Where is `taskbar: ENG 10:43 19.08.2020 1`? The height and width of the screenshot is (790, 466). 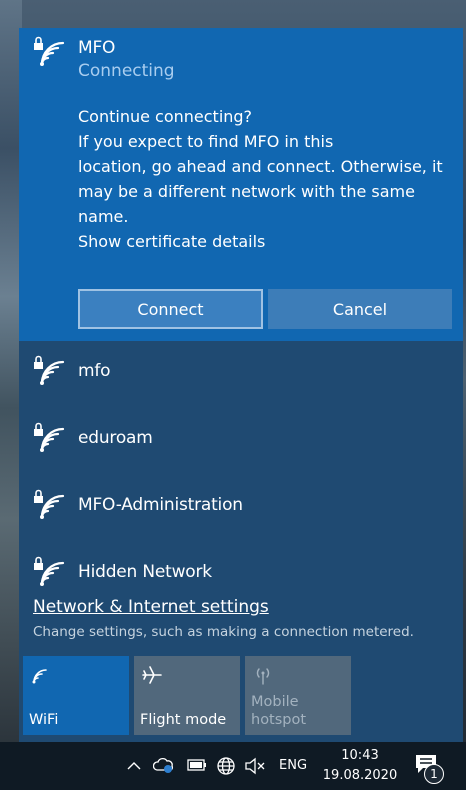 taskbar: ENG 10:43 19.08.2020 1 is located at coordinates (233, 766).